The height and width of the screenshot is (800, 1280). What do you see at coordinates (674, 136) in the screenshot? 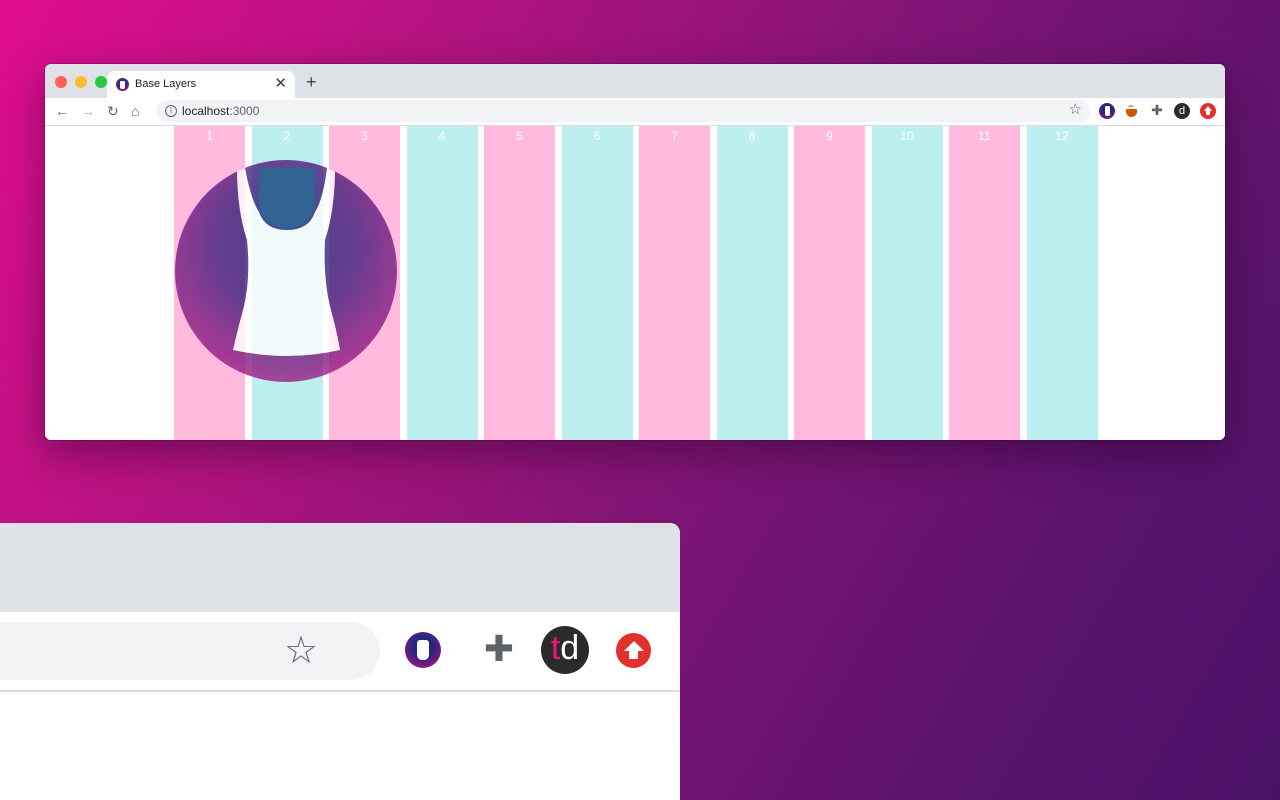
I see `grid-column-number: 7` at bounding box center [674, 136].